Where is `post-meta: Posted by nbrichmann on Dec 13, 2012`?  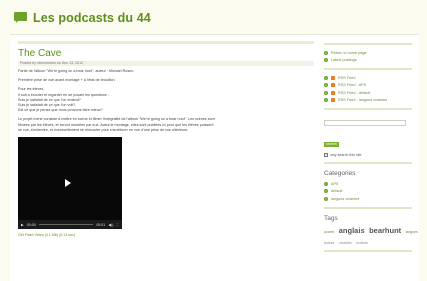
post-meta: Posted by nbrichmann on Dec 13, 2012 is located at coordinates (166, 63).